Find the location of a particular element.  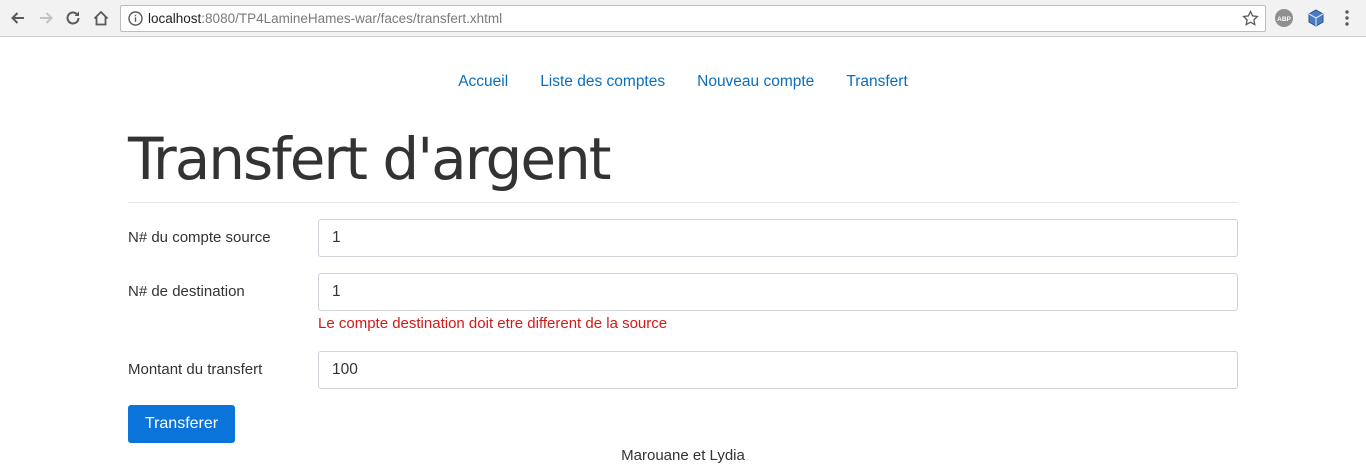

nav-link-accueil: Accueil is located at coordinates (483, 82).